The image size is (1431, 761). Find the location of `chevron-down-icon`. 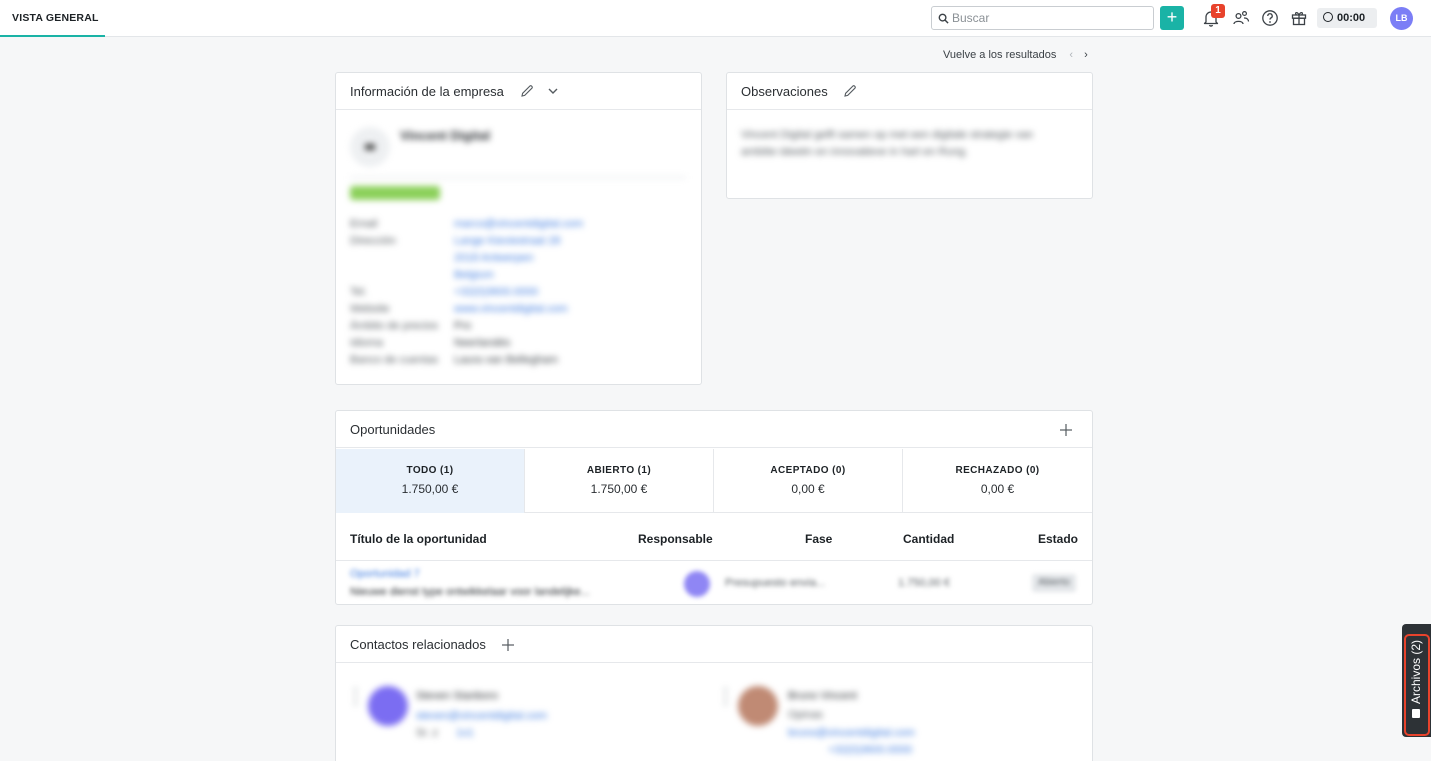

chevron-down-icon is located at coordinates (553, 91).